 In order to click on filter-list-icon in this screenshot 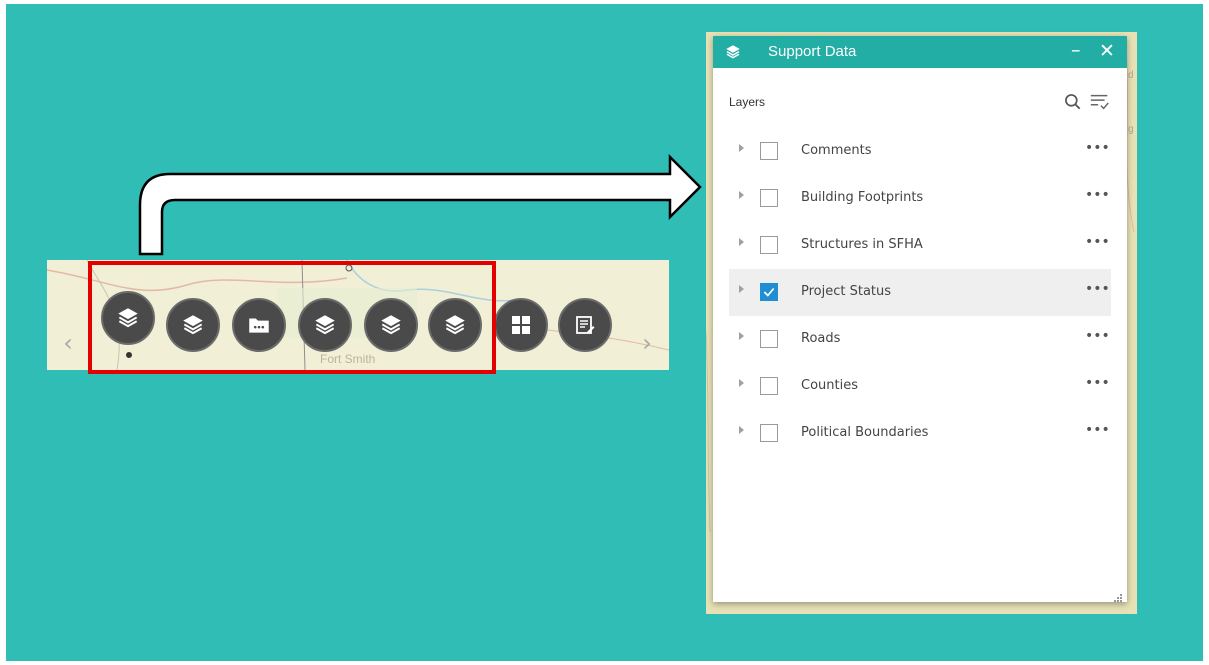, I will do `click(1100, 104)`.